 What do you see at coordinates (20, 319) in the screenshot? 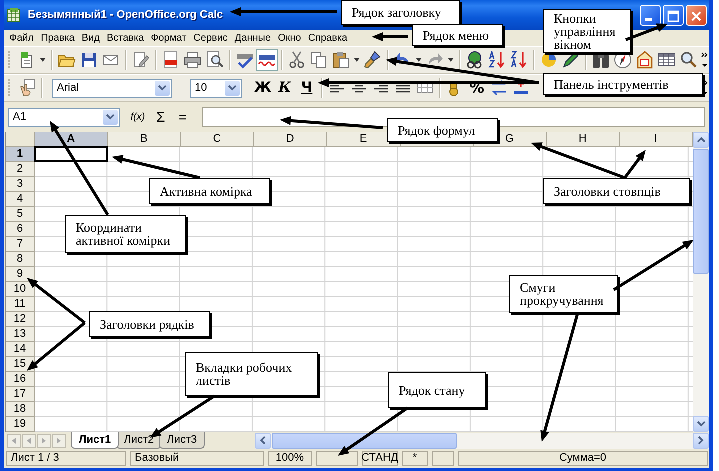
I see `row-header: 12` at bounding box center [20, 319].